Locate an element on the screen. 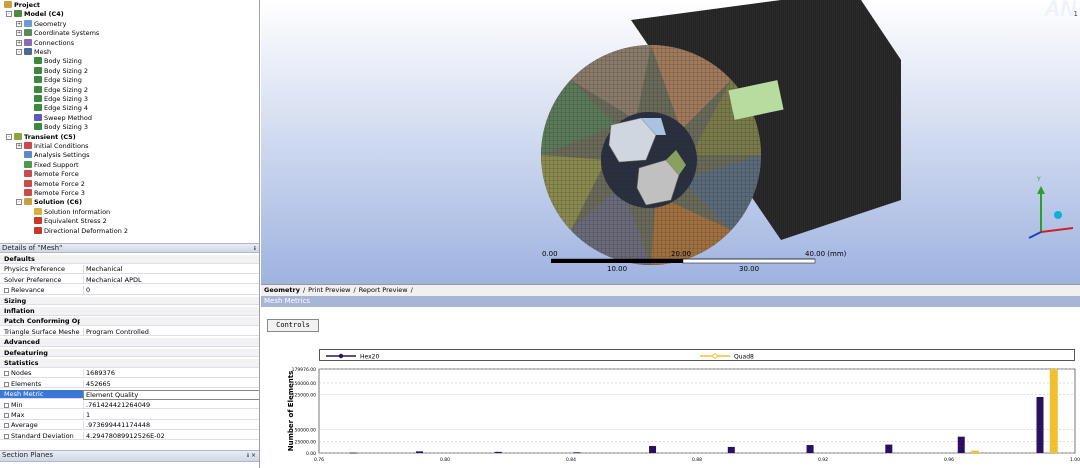 The image size is (1080, 468). tree-node-label: Edge Sizing is located at coordinates (63, 80).